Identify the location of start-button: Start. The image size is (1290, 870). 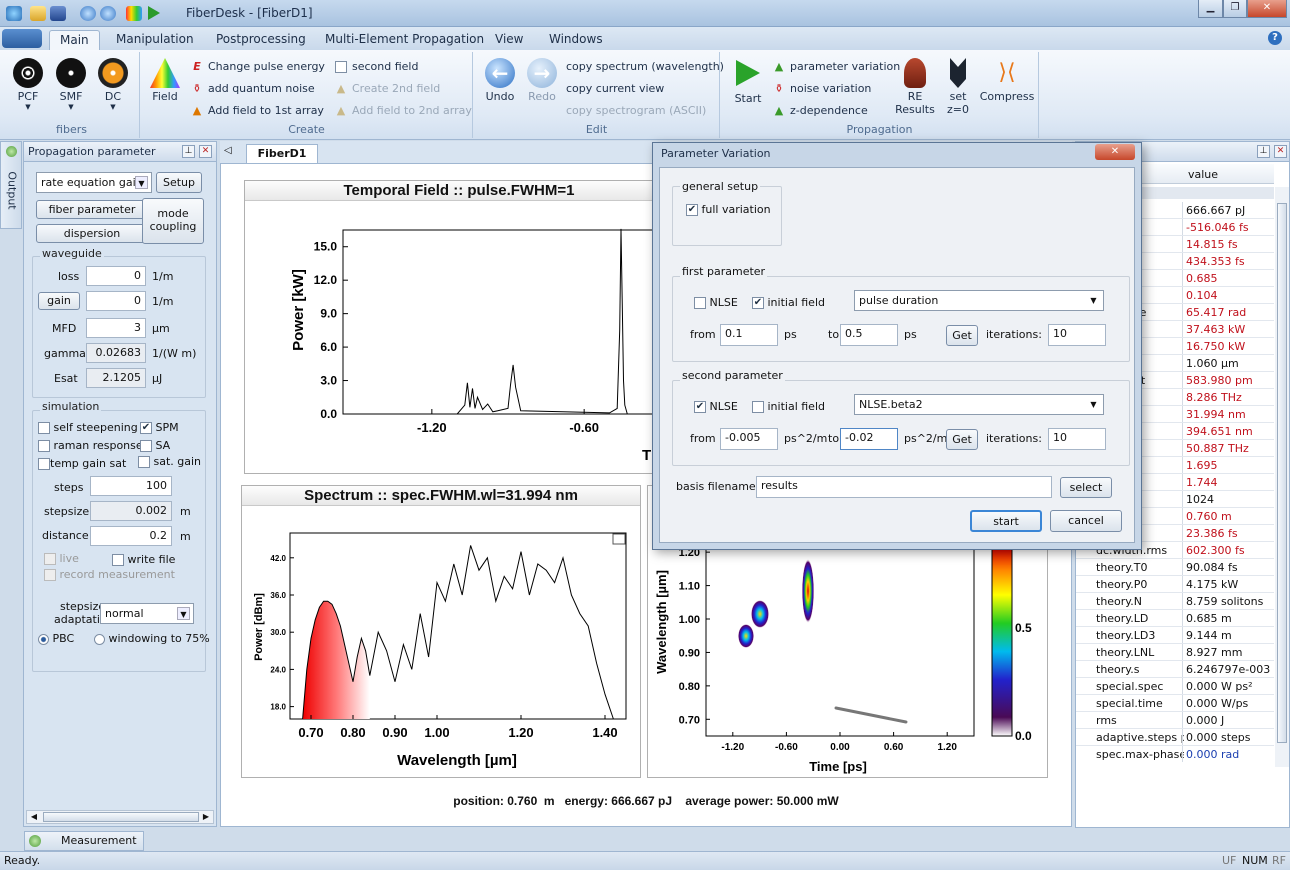
(748, 81).